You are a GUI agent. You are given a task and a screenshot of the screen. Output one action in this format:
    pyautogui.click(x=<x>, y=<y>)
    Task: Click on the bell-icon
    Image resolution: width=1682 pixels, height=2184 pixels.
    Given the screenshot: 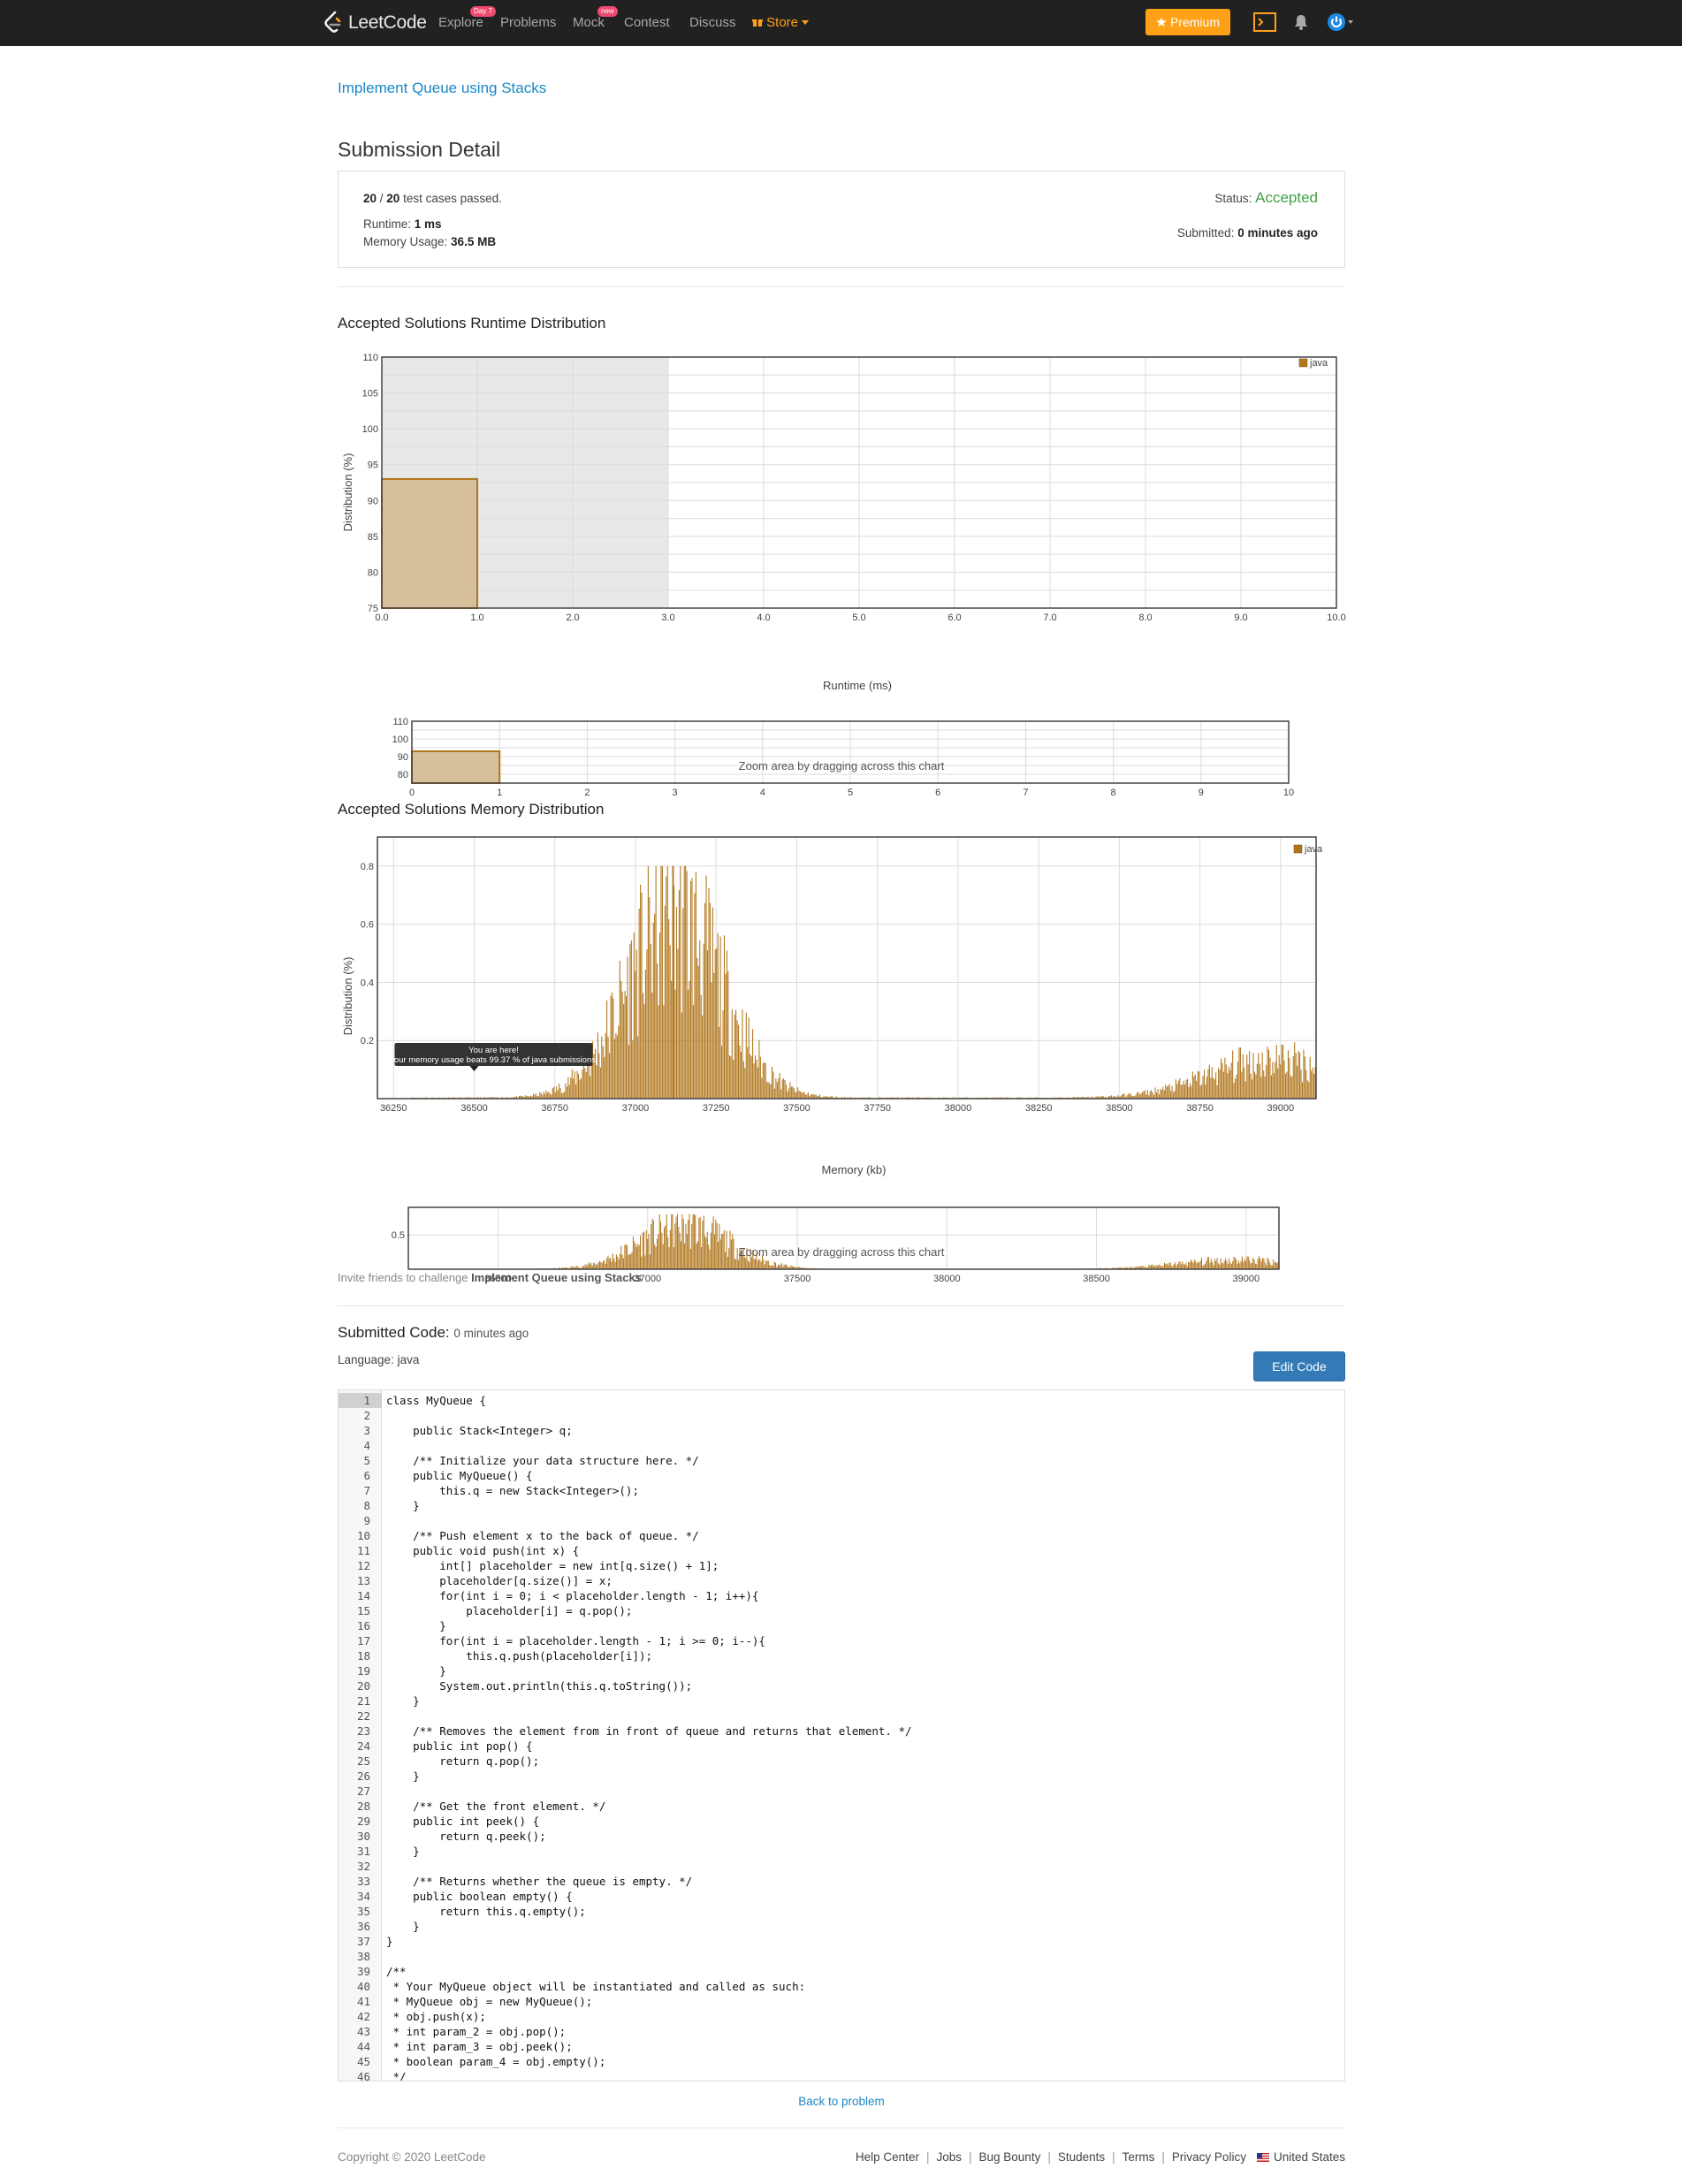 What is the action you would take?
    pyautogui.click(x=1301, y=22)
    